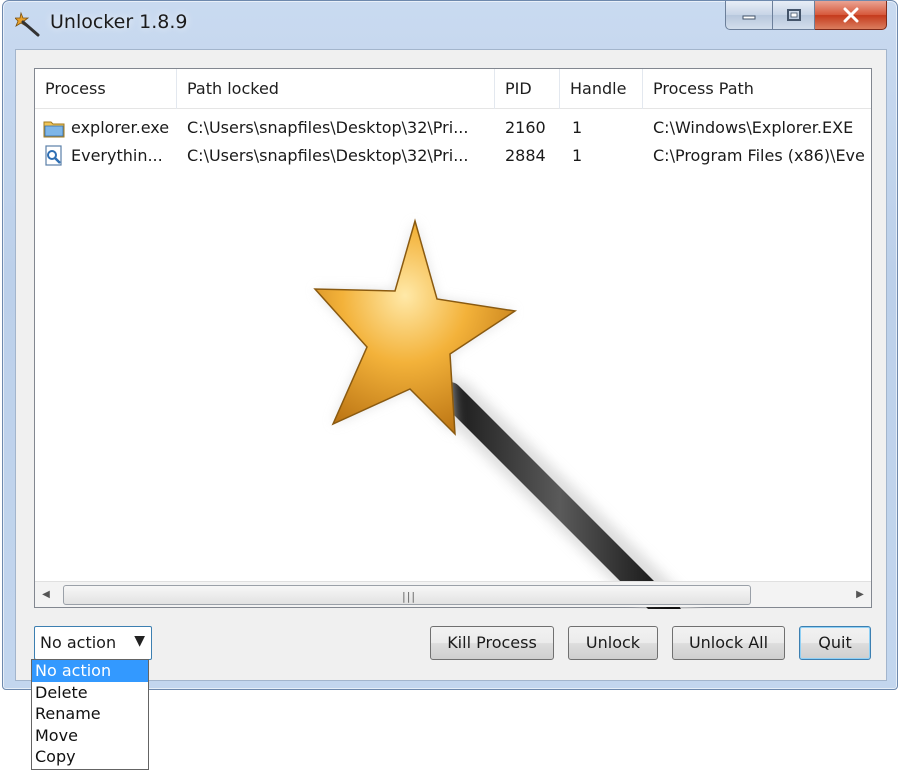 The image size is (900, 770). What do you see at coordinates (759, 155) in the screenshot?
I see `cell-process-path: C:\Program Files (x86)\Eve` at bounding box center [759, 155].